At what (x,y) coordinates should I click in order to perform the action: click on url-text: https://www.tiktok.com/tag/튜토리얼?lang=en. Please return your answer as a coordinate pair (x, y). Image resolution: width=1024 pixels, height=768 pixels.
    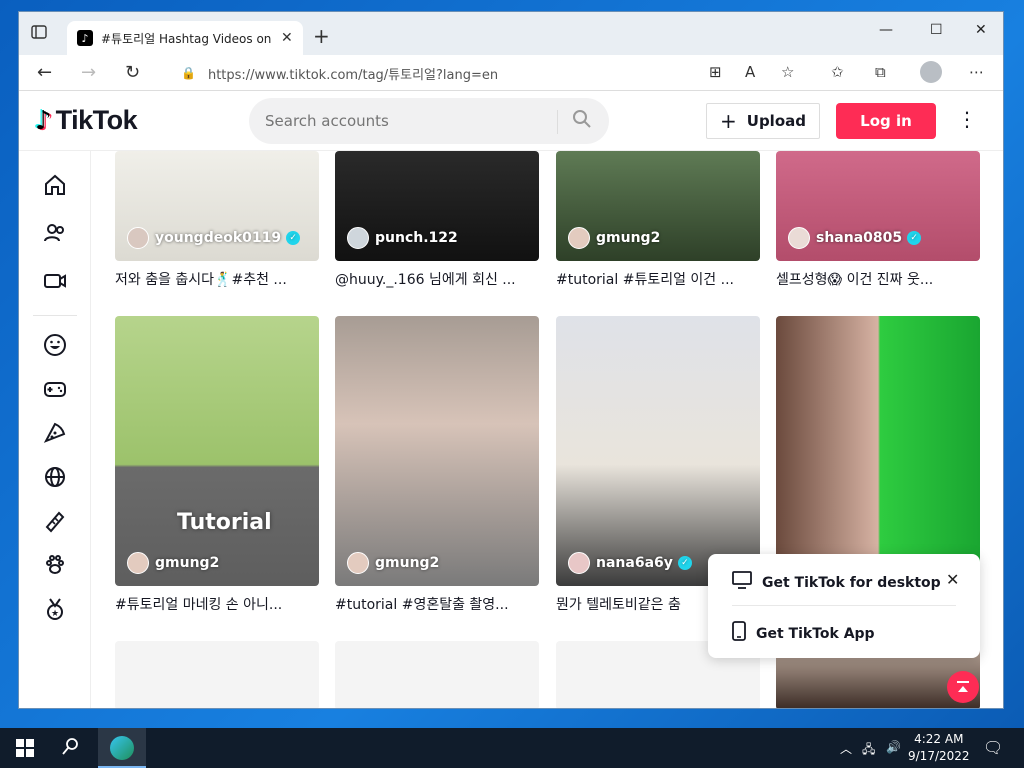
    Looking at the image, I should click on (353, 75).